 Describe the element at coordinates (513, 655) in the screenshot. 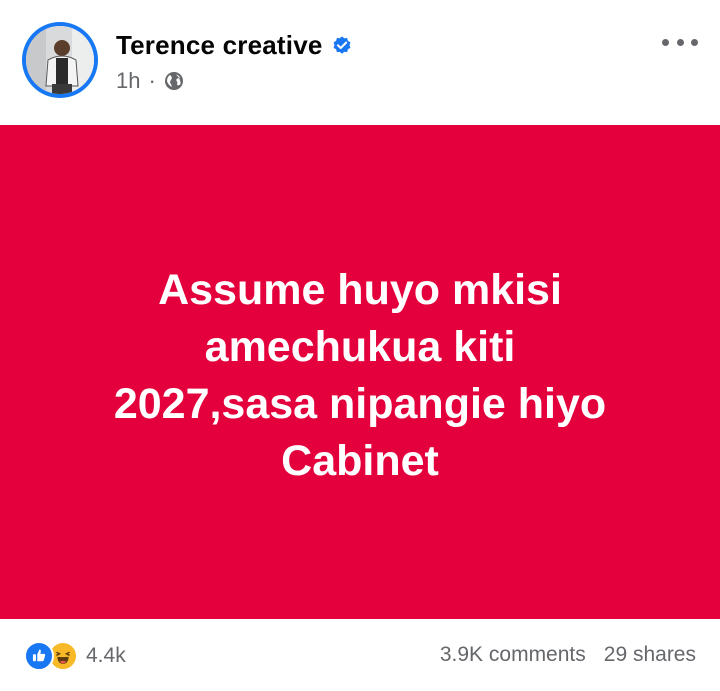

I see `comments-count: 3.9K comments` at that location.